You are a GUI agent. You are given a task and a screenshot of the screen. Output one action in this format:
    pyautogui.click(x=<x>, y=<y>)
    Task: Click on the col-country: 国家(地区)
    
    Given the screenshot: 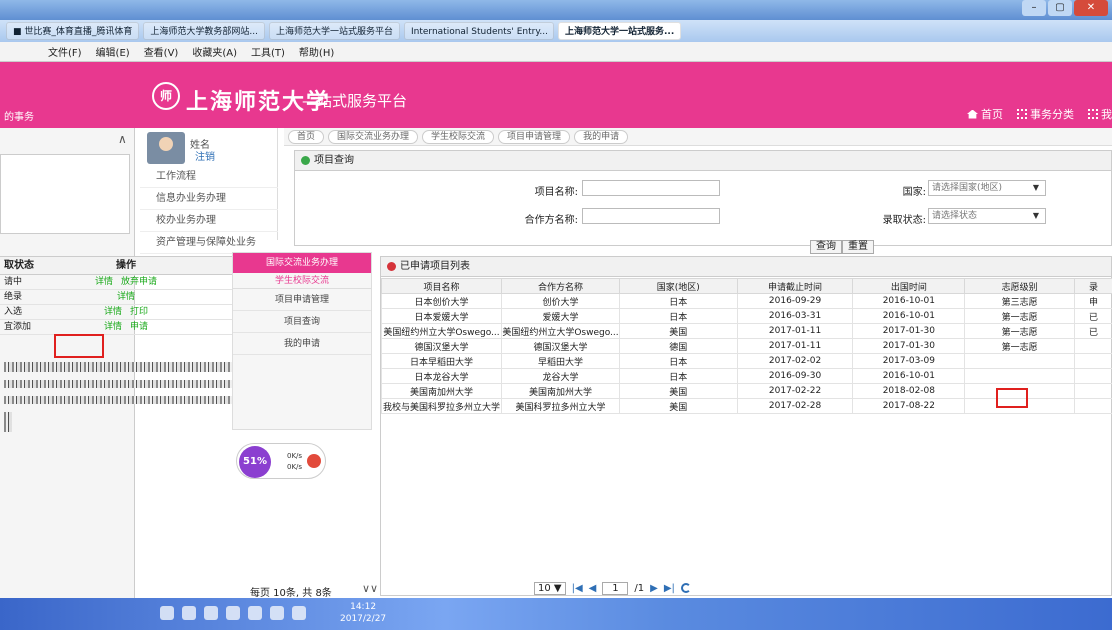 What is the action you would take?
    pyautogui.click(x=678, y=286)
    